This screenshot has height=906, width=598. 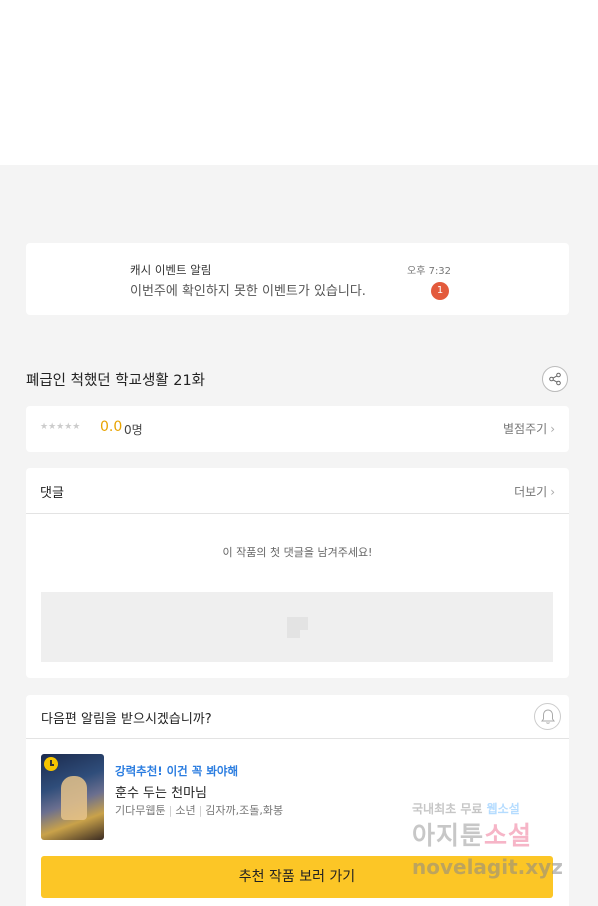 What do you see at coordinates (466, 809) in the screenshot?
I see `watermark-line1: 국내최초 무료 웹소설` at bounding box center [466, 809].